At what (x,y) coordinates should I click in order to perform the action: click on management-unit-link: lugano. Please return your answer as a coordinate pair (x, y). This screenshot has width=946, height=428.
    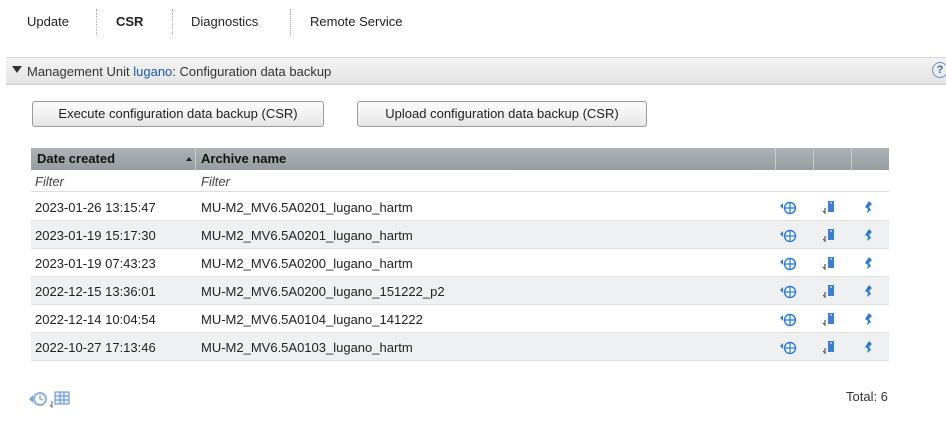
    Looking at the image, I should click on (152, 71).